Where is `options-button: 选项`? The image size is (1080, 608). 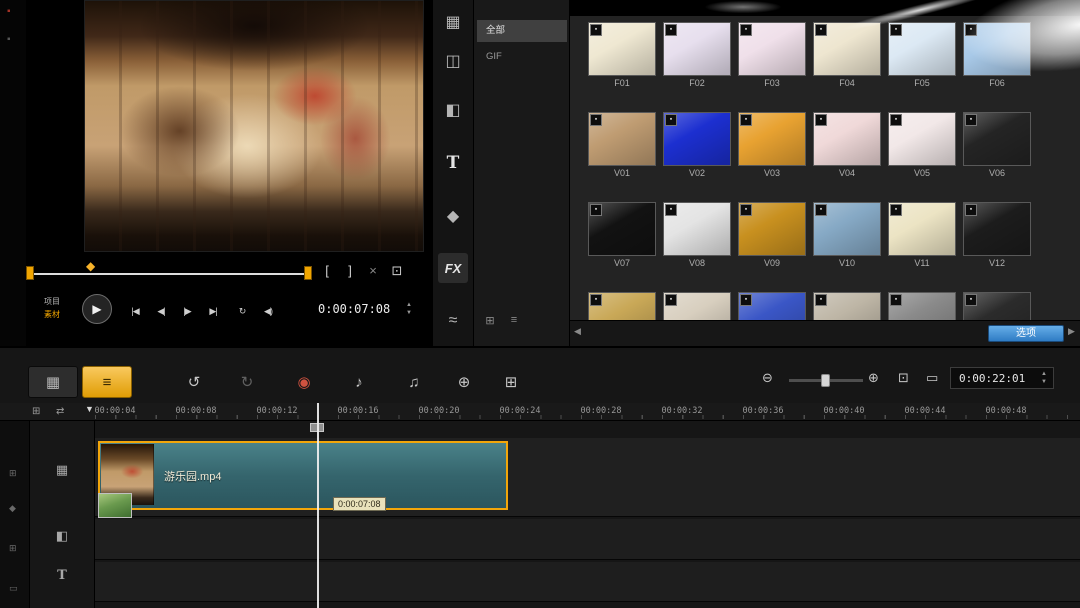
options-button: 选项 is located at coordinates (1026, 333).